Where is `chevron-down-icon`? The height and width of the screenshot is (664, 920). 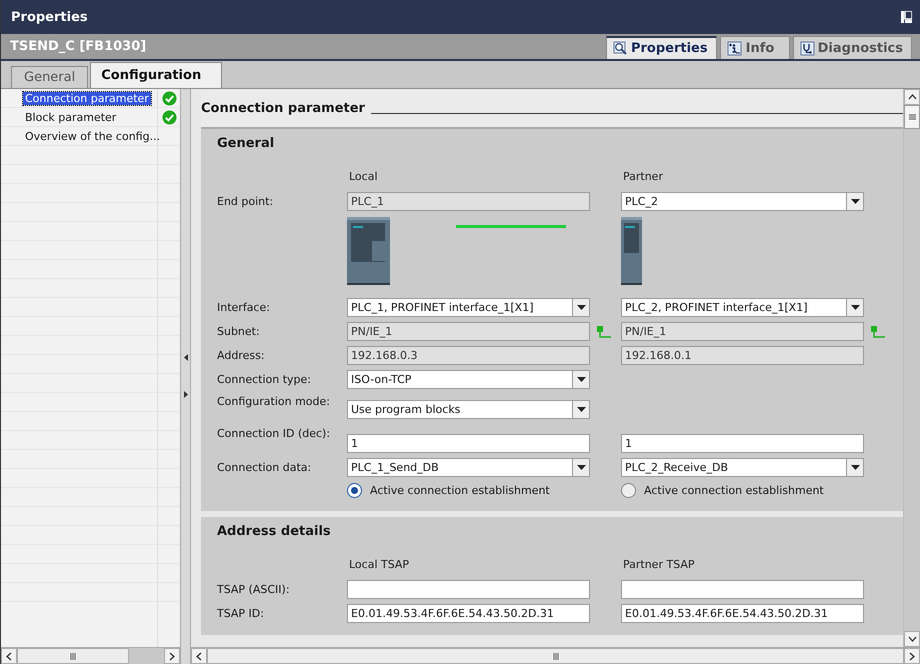 chevron-down-icon is located at coordinates (912, 639).